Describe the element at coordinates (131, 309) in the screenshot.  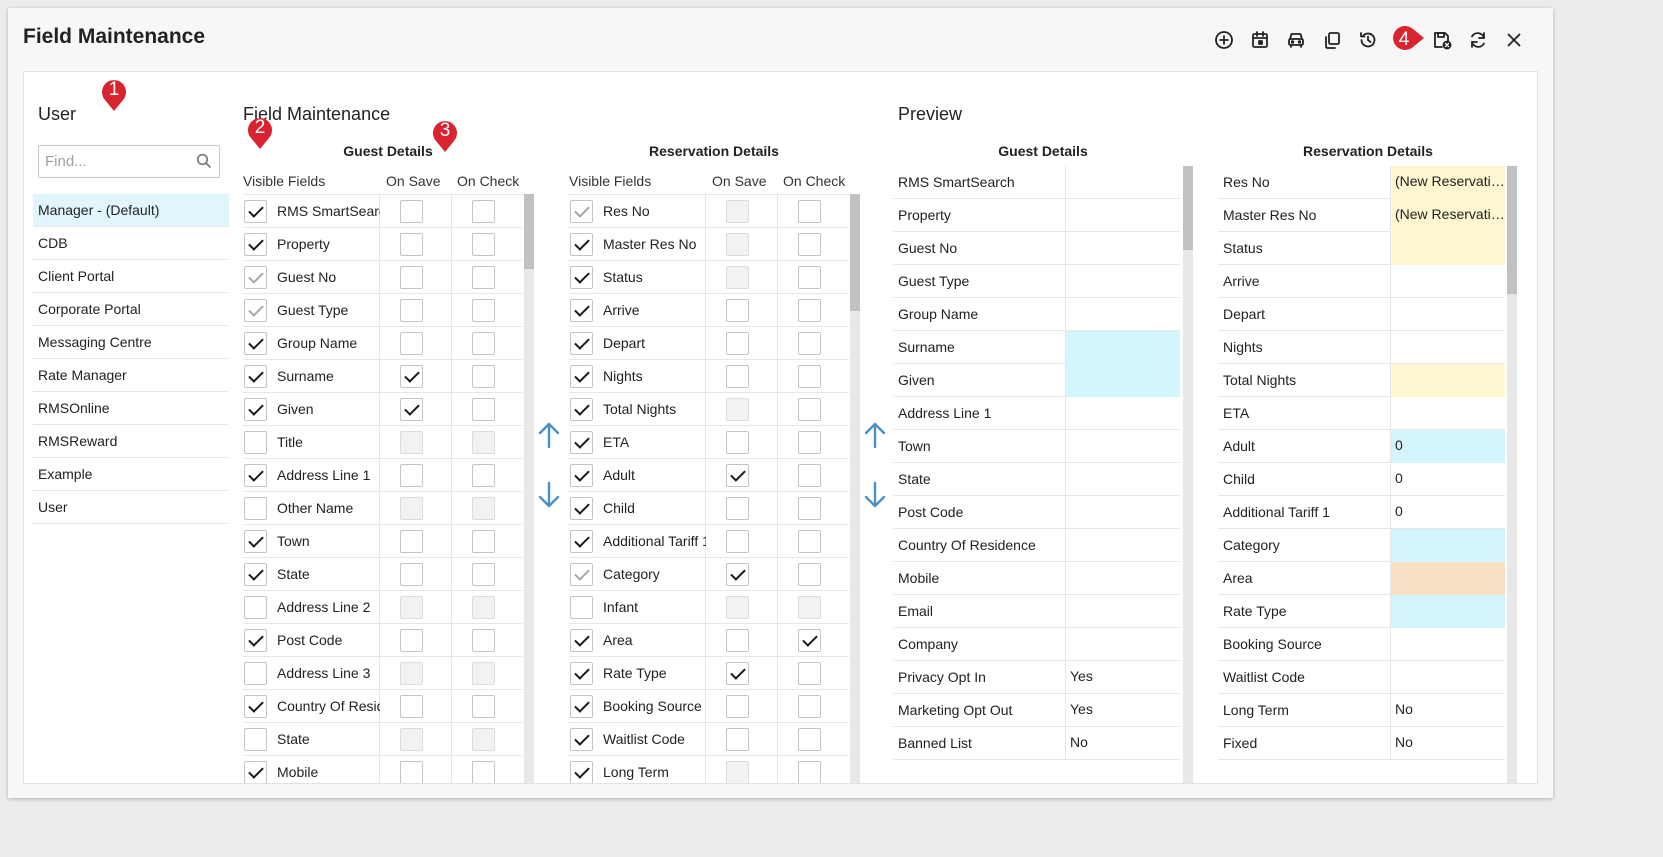
I see `user-list-item: Corporate Portal` at that location.